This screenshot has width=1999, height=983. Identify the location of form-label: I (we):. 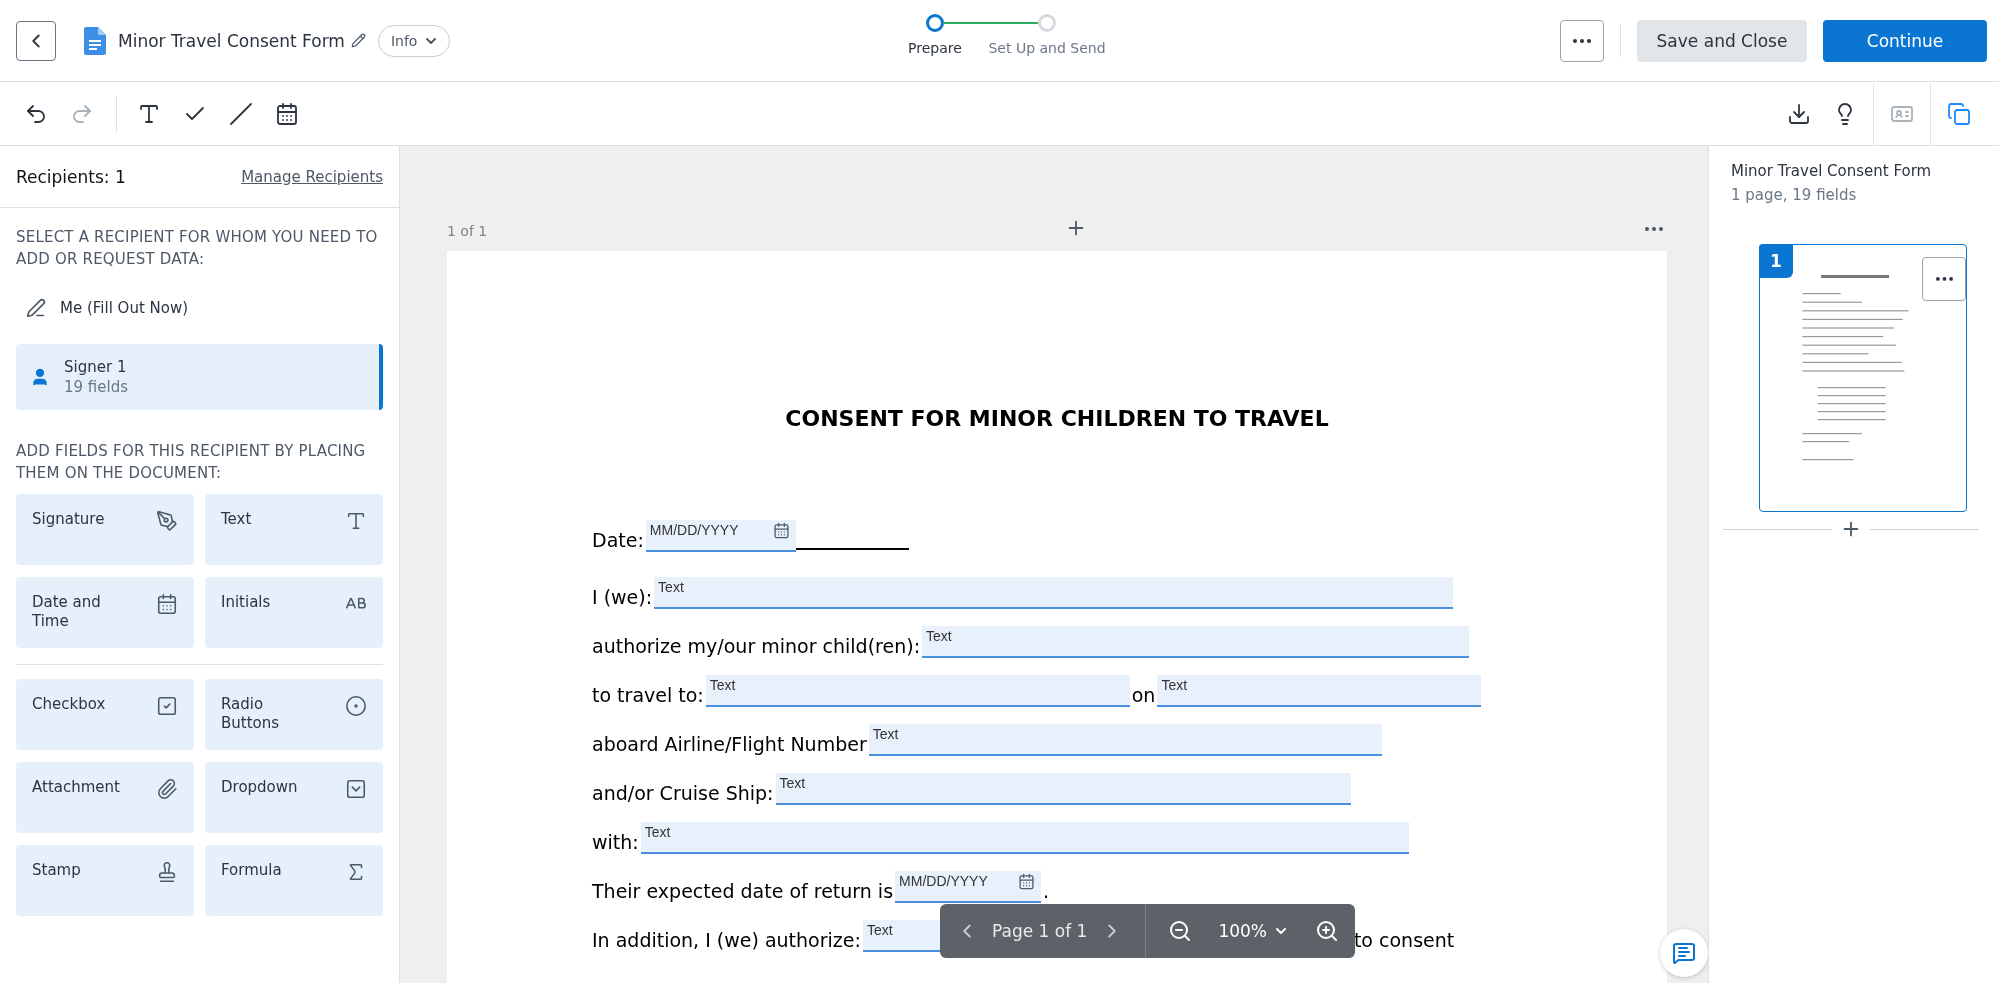
(622, 597).